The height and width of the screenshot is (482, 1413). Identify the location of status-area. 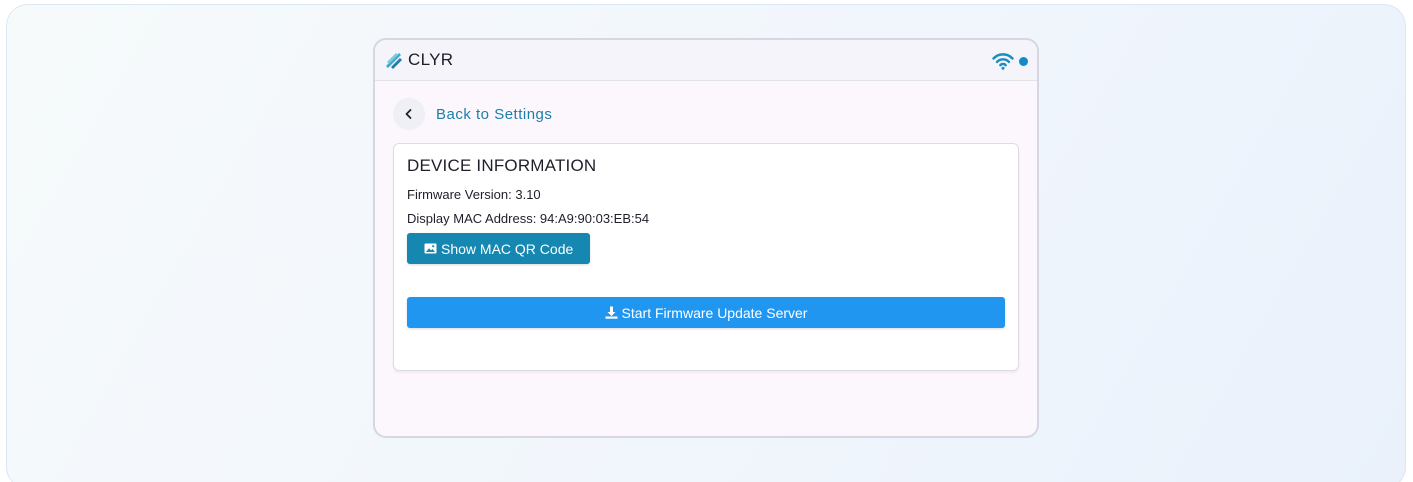
(1010, 61).